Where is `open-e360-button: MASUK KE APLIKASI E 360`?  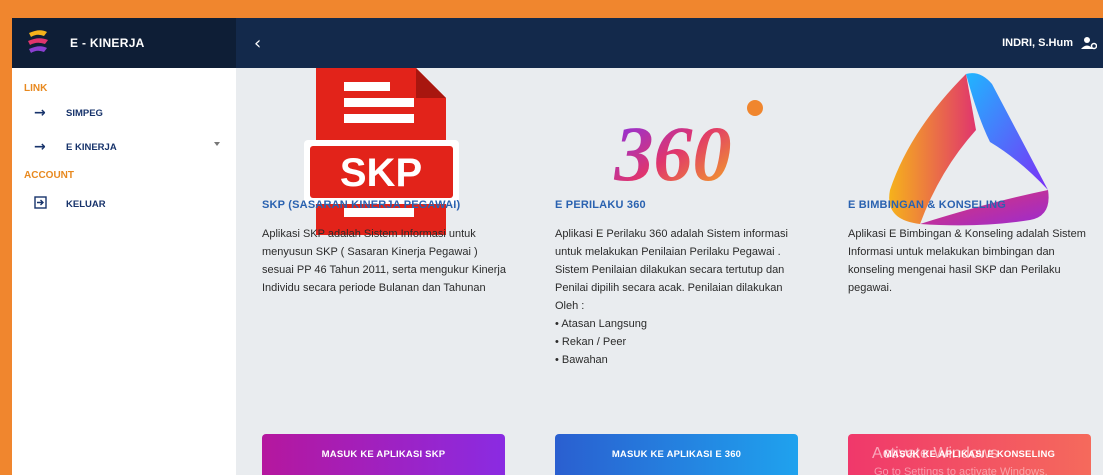
open-e360-button: MASUK KE APLIKASI E 360 is located at coordinates (676, 454).